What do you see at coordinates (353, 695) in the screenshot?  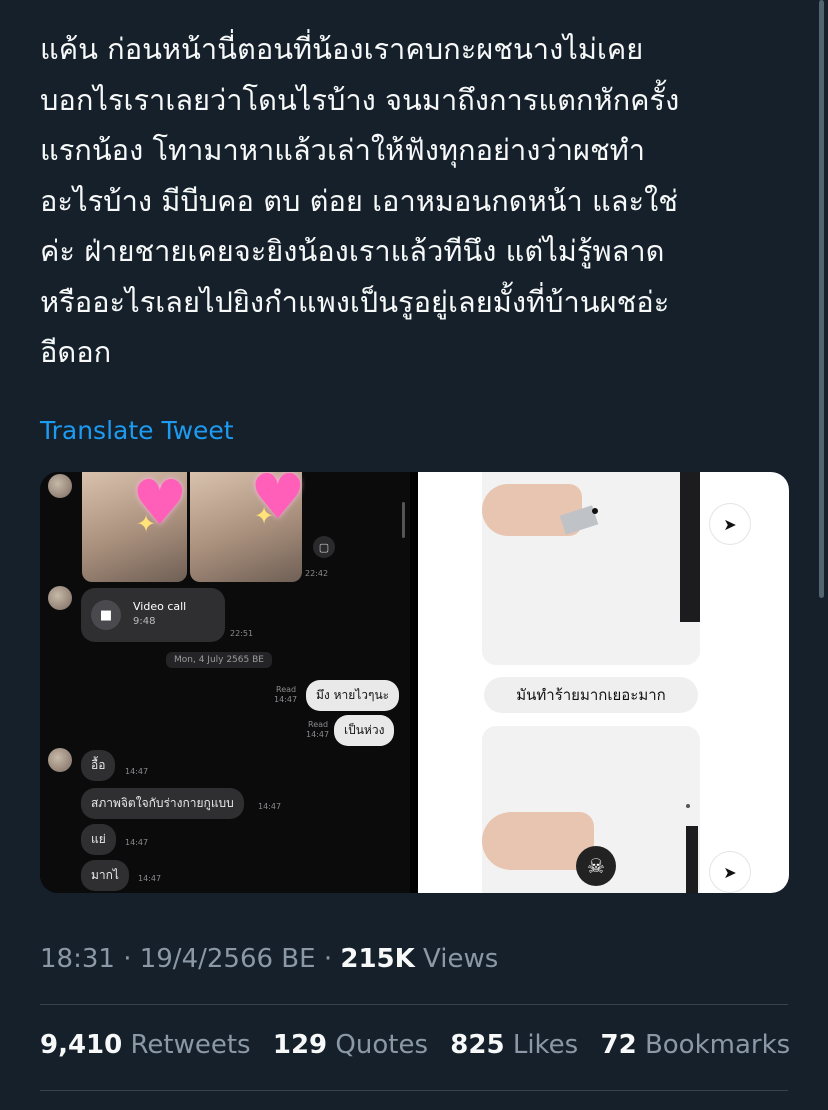 I see `outgoing-message: มึง หายไวๆนะ` at bounding box center [353, 695].